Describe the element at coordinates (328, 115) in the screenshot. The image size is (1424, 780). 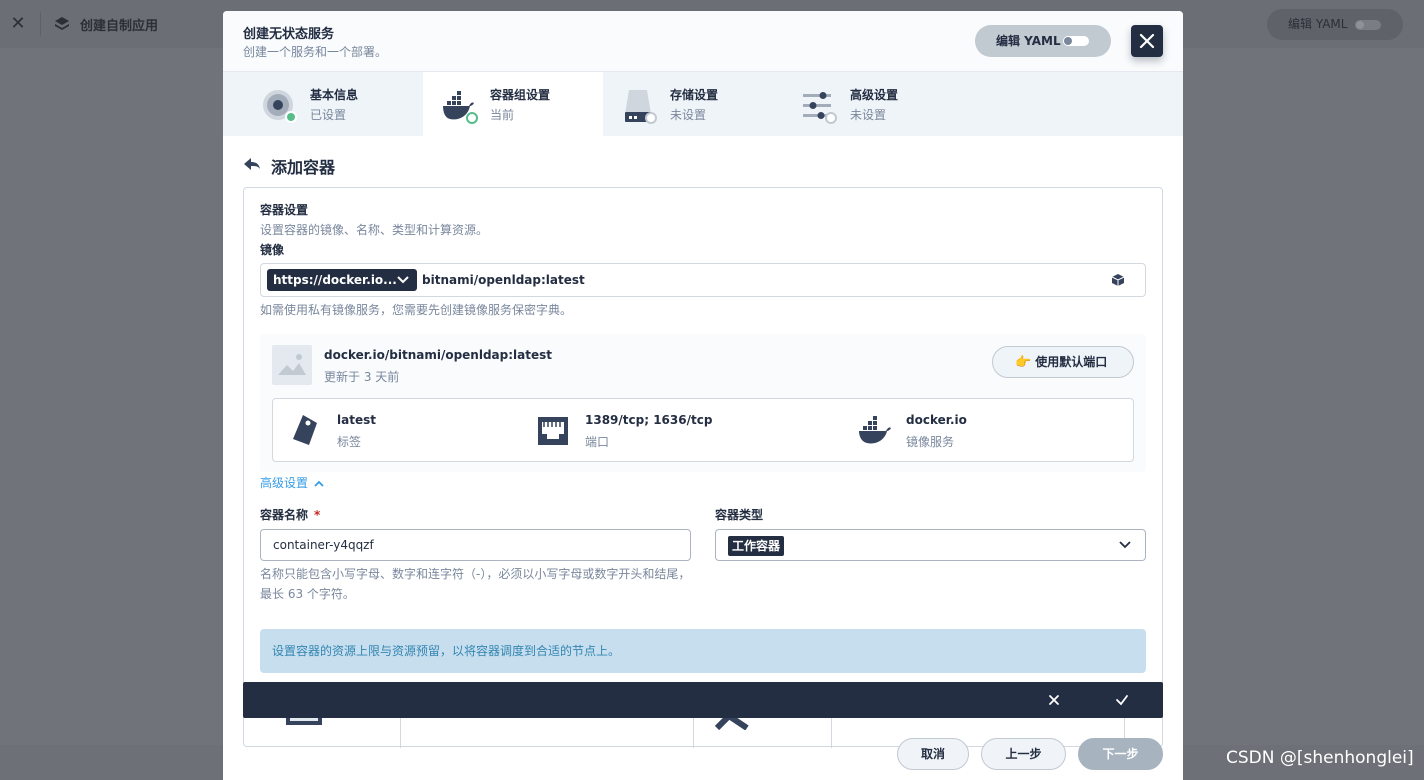
I see `step-status: 已设置` at that location.